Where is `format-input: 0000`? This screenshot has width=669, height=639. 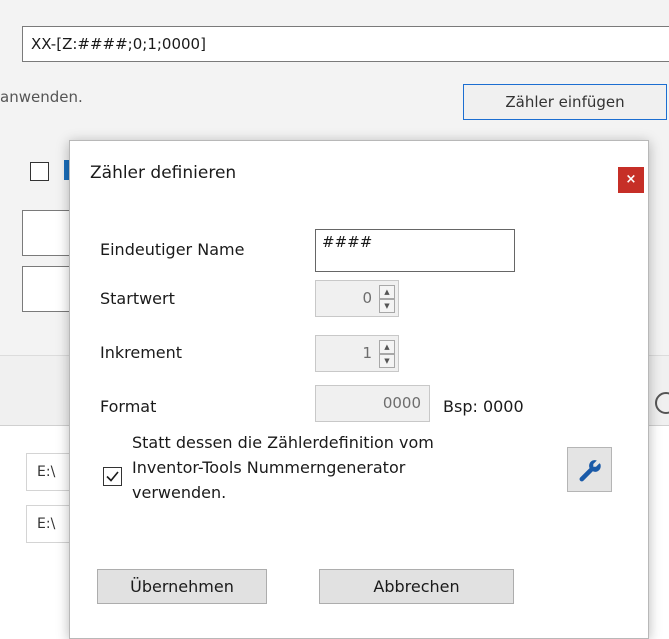
format-input: 0000 is located at coordinates (372, 403).